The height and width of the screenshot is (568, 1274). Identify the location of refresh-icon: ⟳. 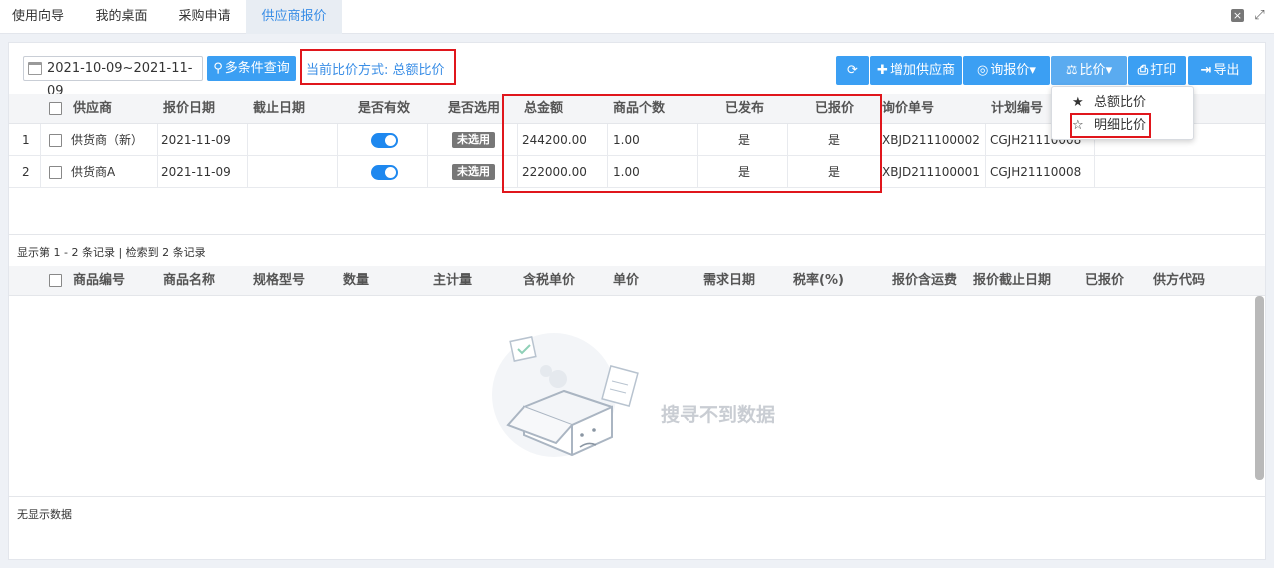
(852, 70).